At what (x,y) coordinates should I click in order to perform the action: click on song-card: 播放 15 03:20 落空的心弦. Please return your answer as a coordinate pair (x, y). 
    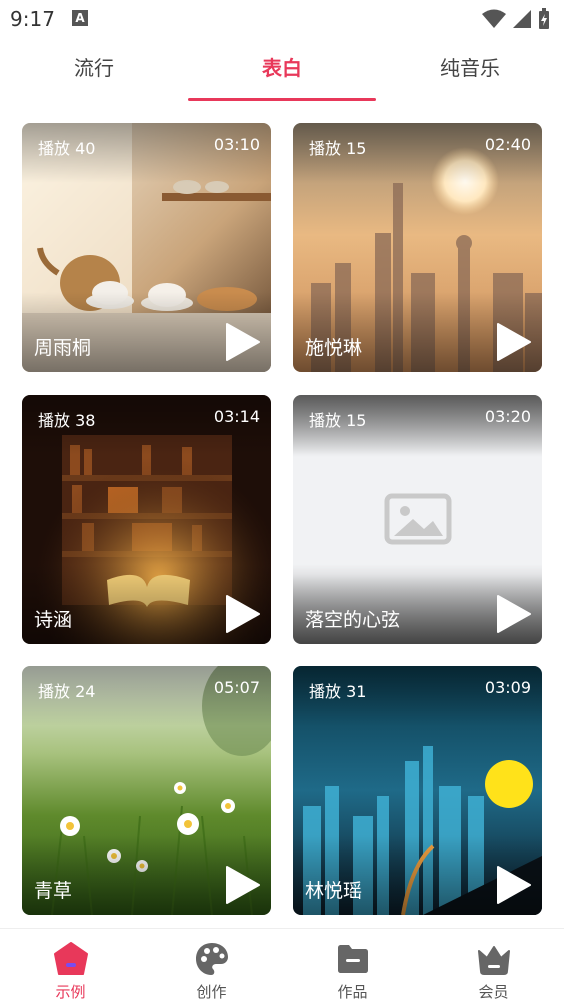
    Looking at the image, I should click on (417, 519).